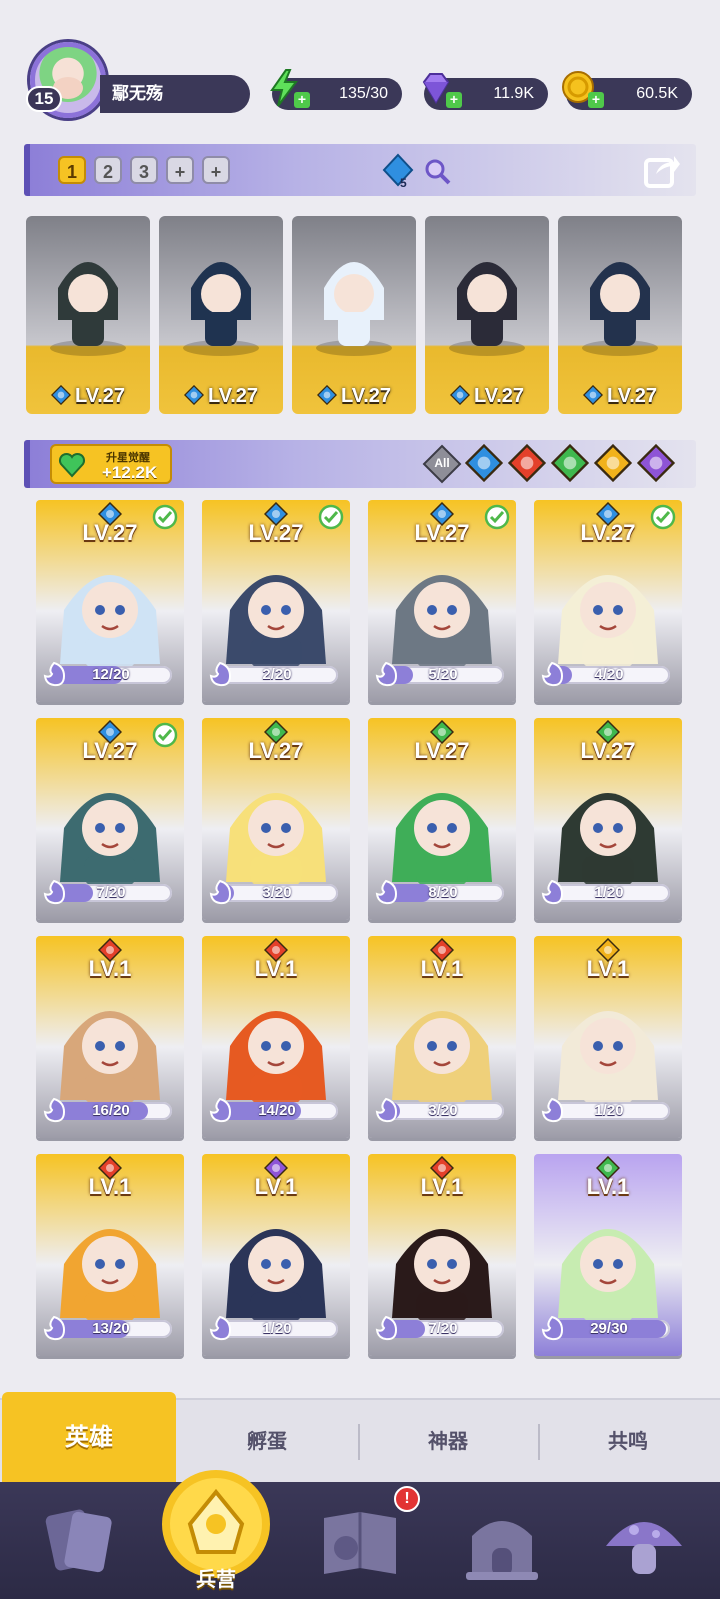 This screenshot has width=720, height=1599. Describe the element at coordinates (609, 1328) in the screenshot. I see `shard-count: 29/30` at that location.